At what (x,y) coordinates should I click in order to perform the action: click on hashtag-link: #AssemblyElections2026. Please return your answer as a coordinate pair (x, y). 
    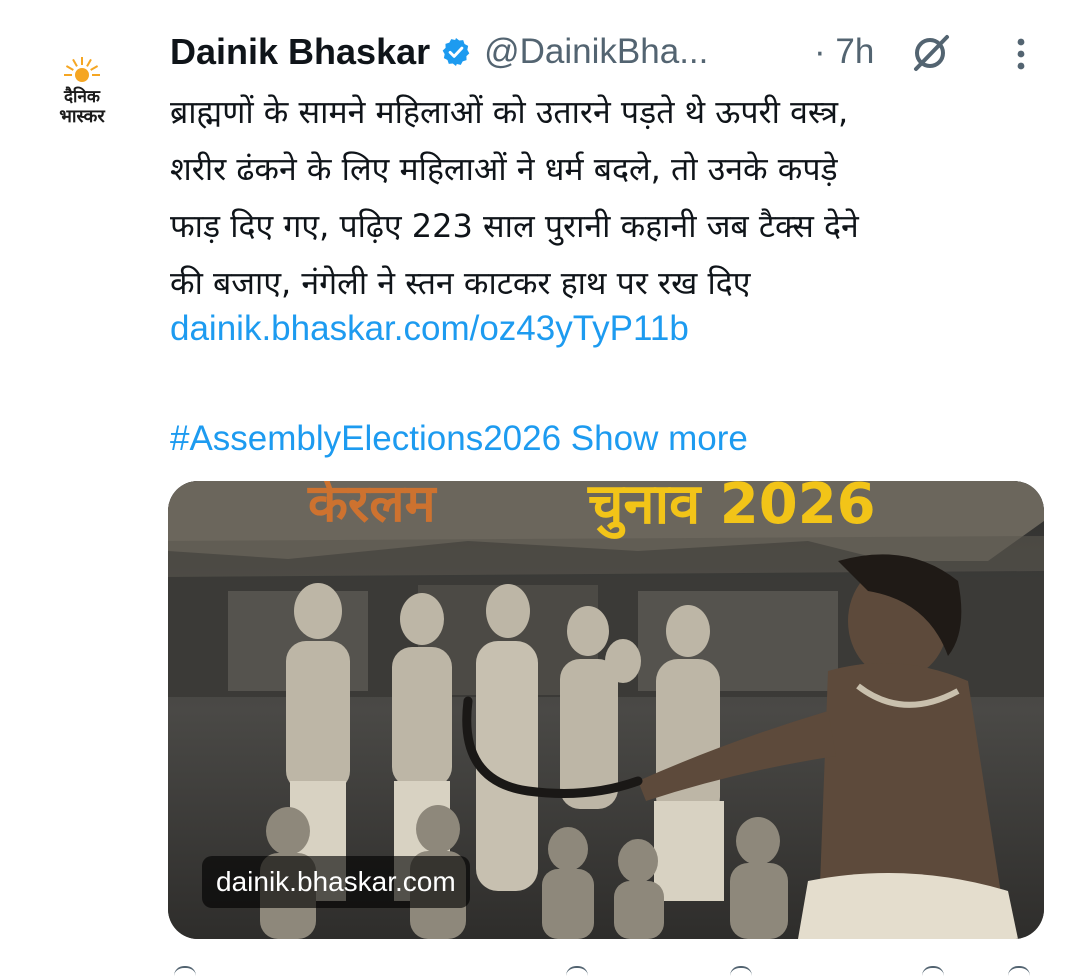
    Looking at the image, I should click on (365, 438).